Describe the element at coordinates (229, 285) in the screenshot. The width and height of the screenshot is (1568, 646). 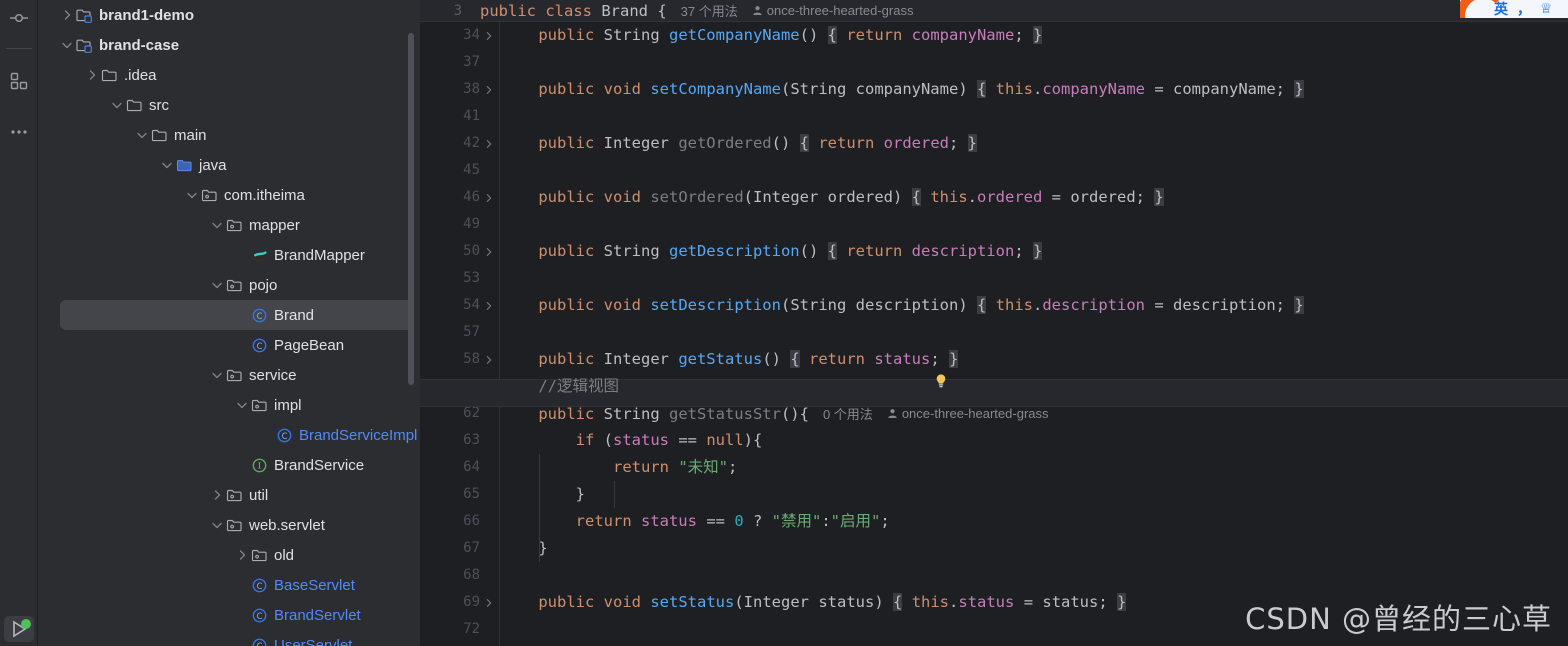
I see `tree-item-pojo: pojo` at that location.